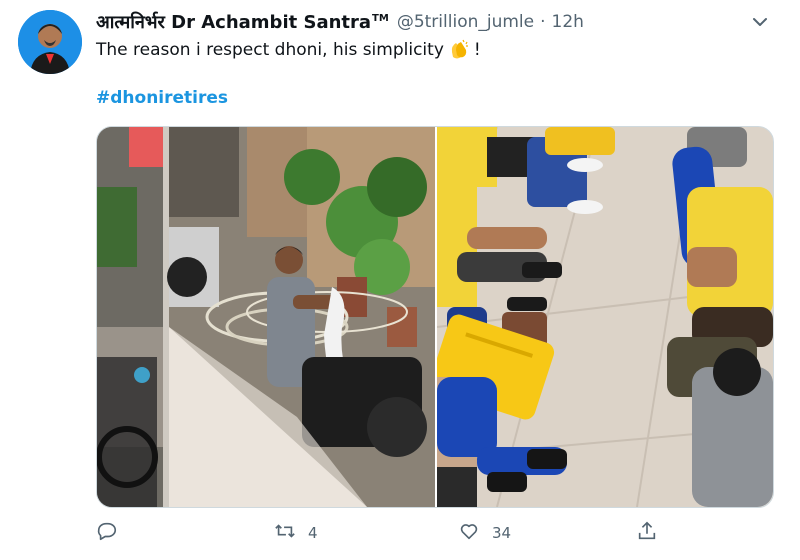 The width and height of the screenshot is (800, 560). I want to click on hashtag-link: #dhoniretires, so click(162, 98).